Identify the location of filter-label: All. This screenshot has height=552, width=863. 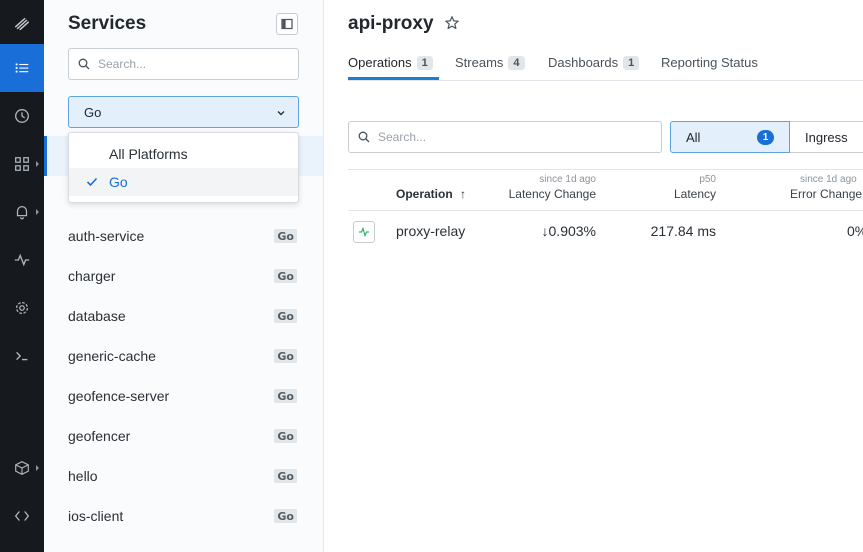
(693, 137).